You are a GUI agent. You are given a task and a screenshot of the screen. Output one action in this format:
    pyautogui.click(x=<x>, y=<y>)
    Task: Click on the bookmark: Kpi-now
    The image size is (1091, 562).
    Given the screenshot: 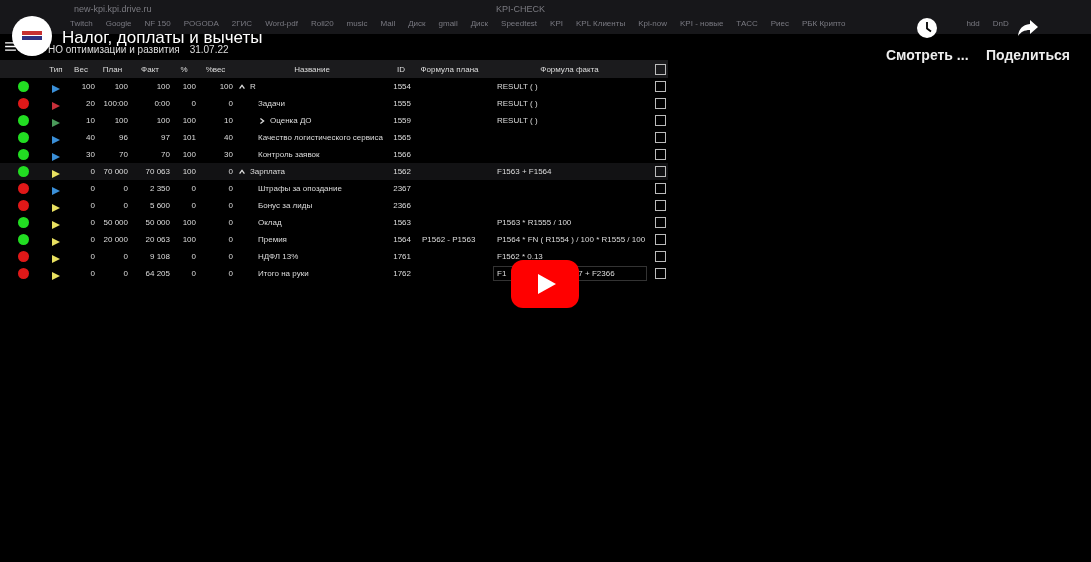 What is the action you would take?
    pyautogui.click(x=653, y=24)
    